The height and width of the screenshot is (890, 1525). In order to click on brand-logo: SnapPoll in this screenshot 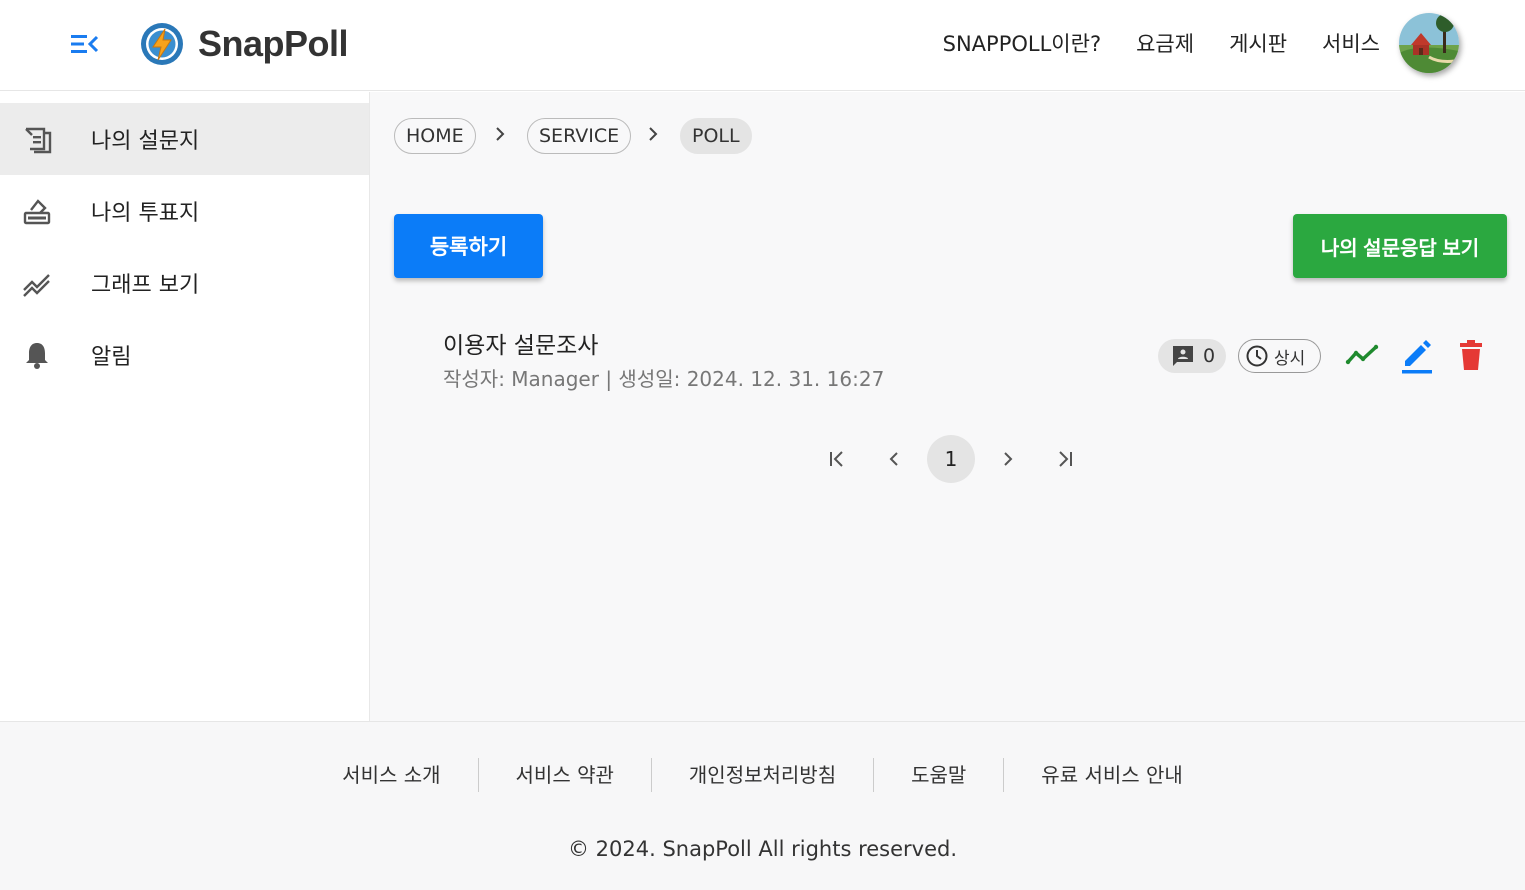, I will do `click(243, 44)`.